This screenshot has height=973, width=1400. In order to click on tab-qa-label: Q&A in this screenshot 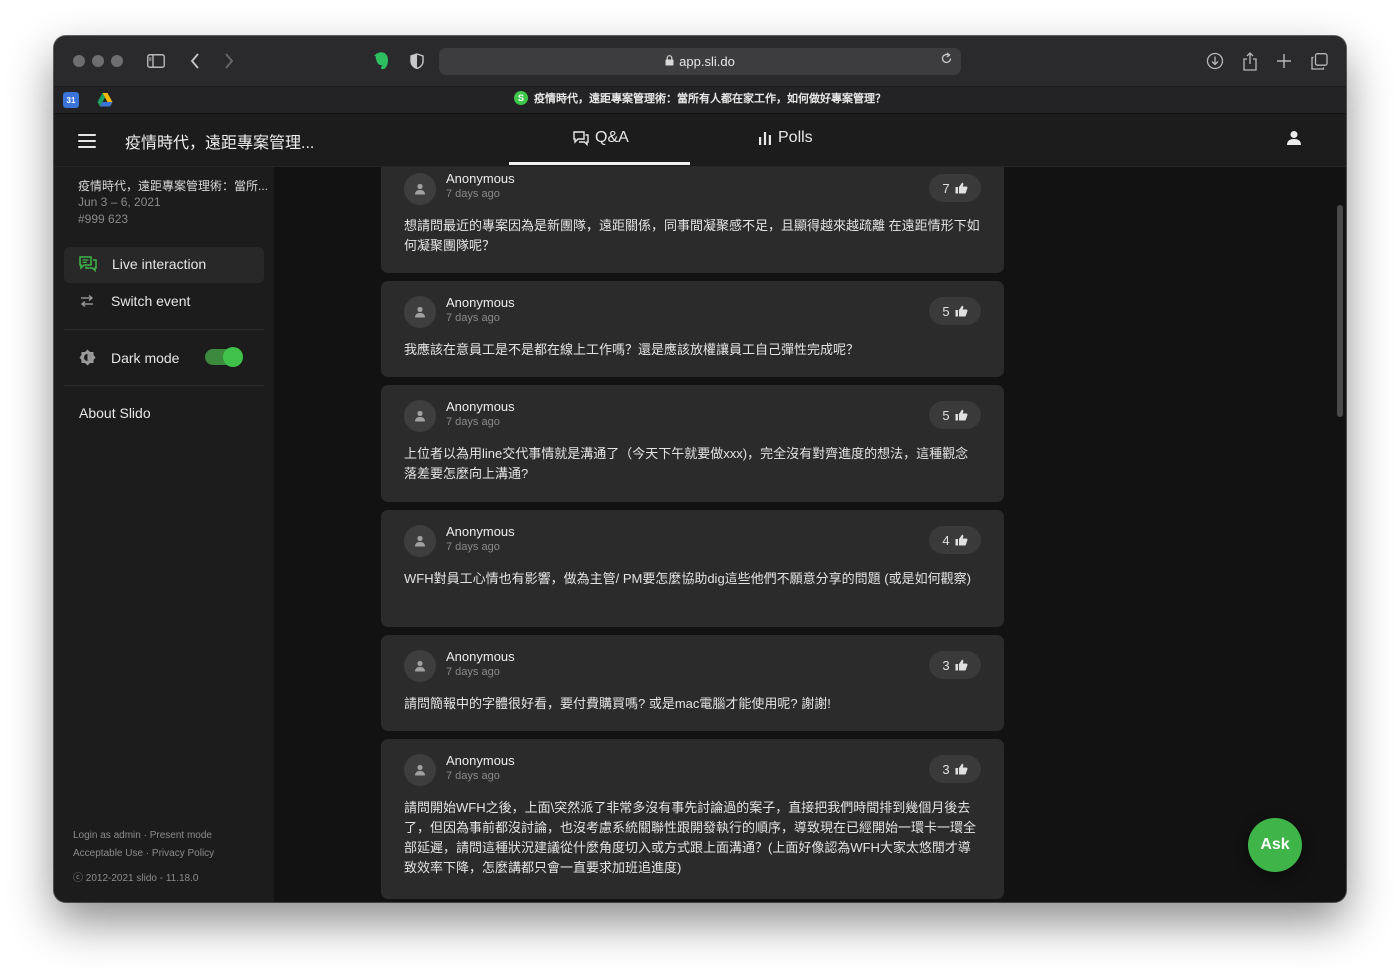, I will do `click(612, 137)`.